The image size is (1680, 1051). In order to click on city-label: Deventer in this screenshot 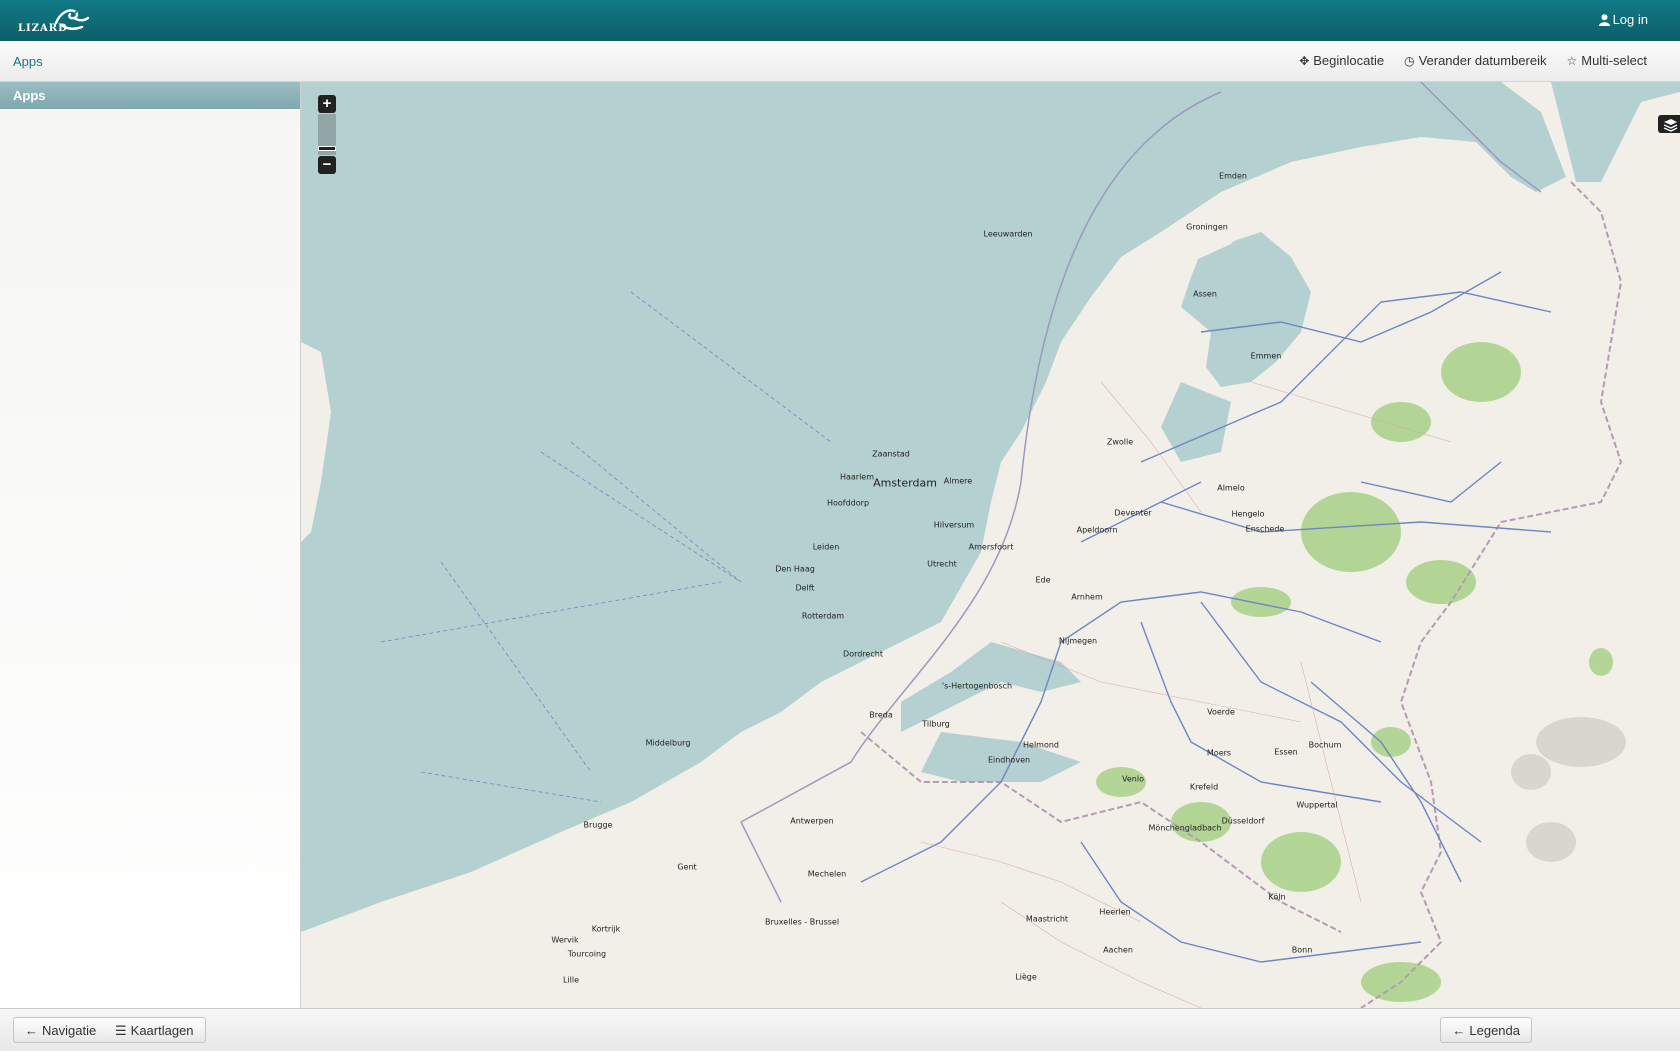, I will do `click(1133, 513)`.